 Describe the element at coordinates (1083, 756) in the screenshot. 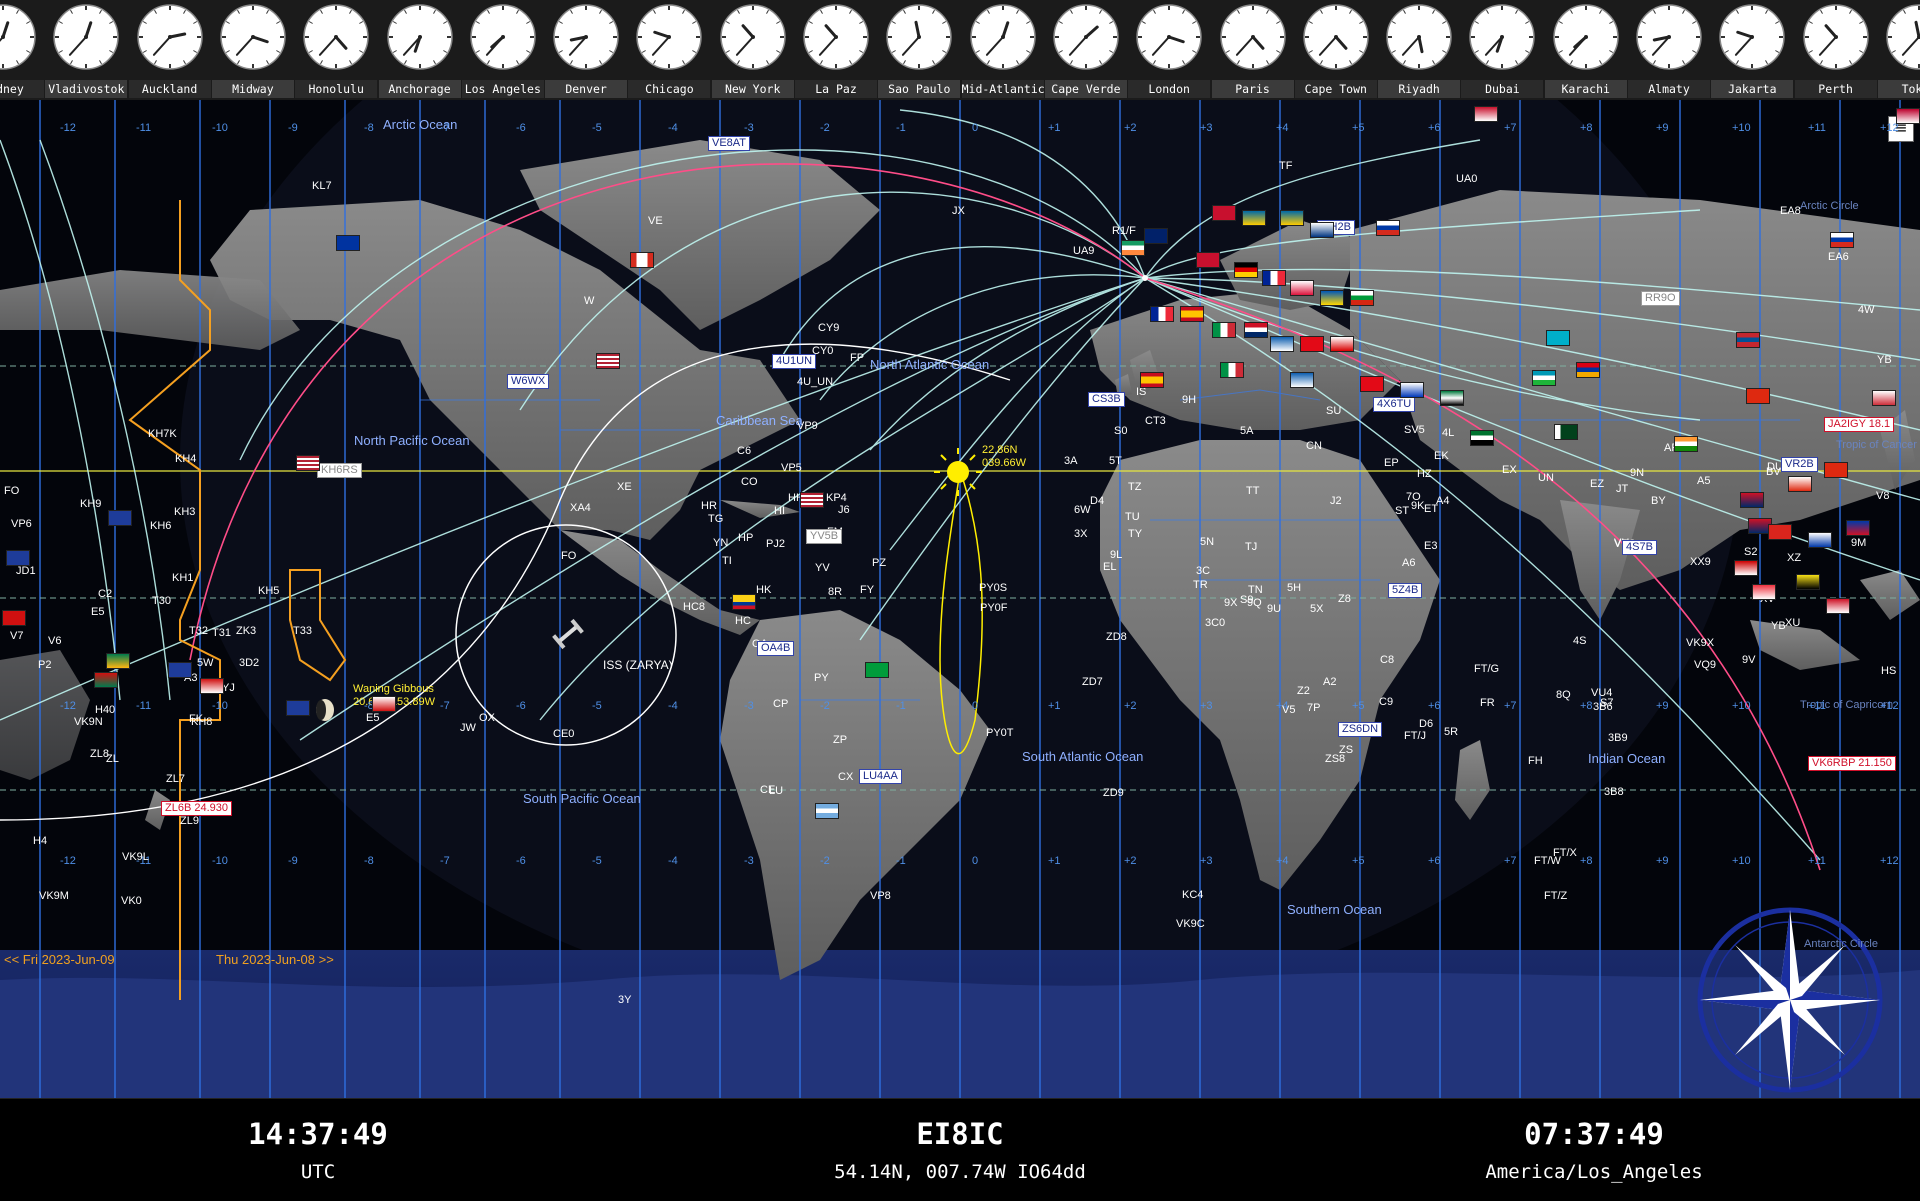

I see `ocean-label: South Atlantic Ocean` at that location.